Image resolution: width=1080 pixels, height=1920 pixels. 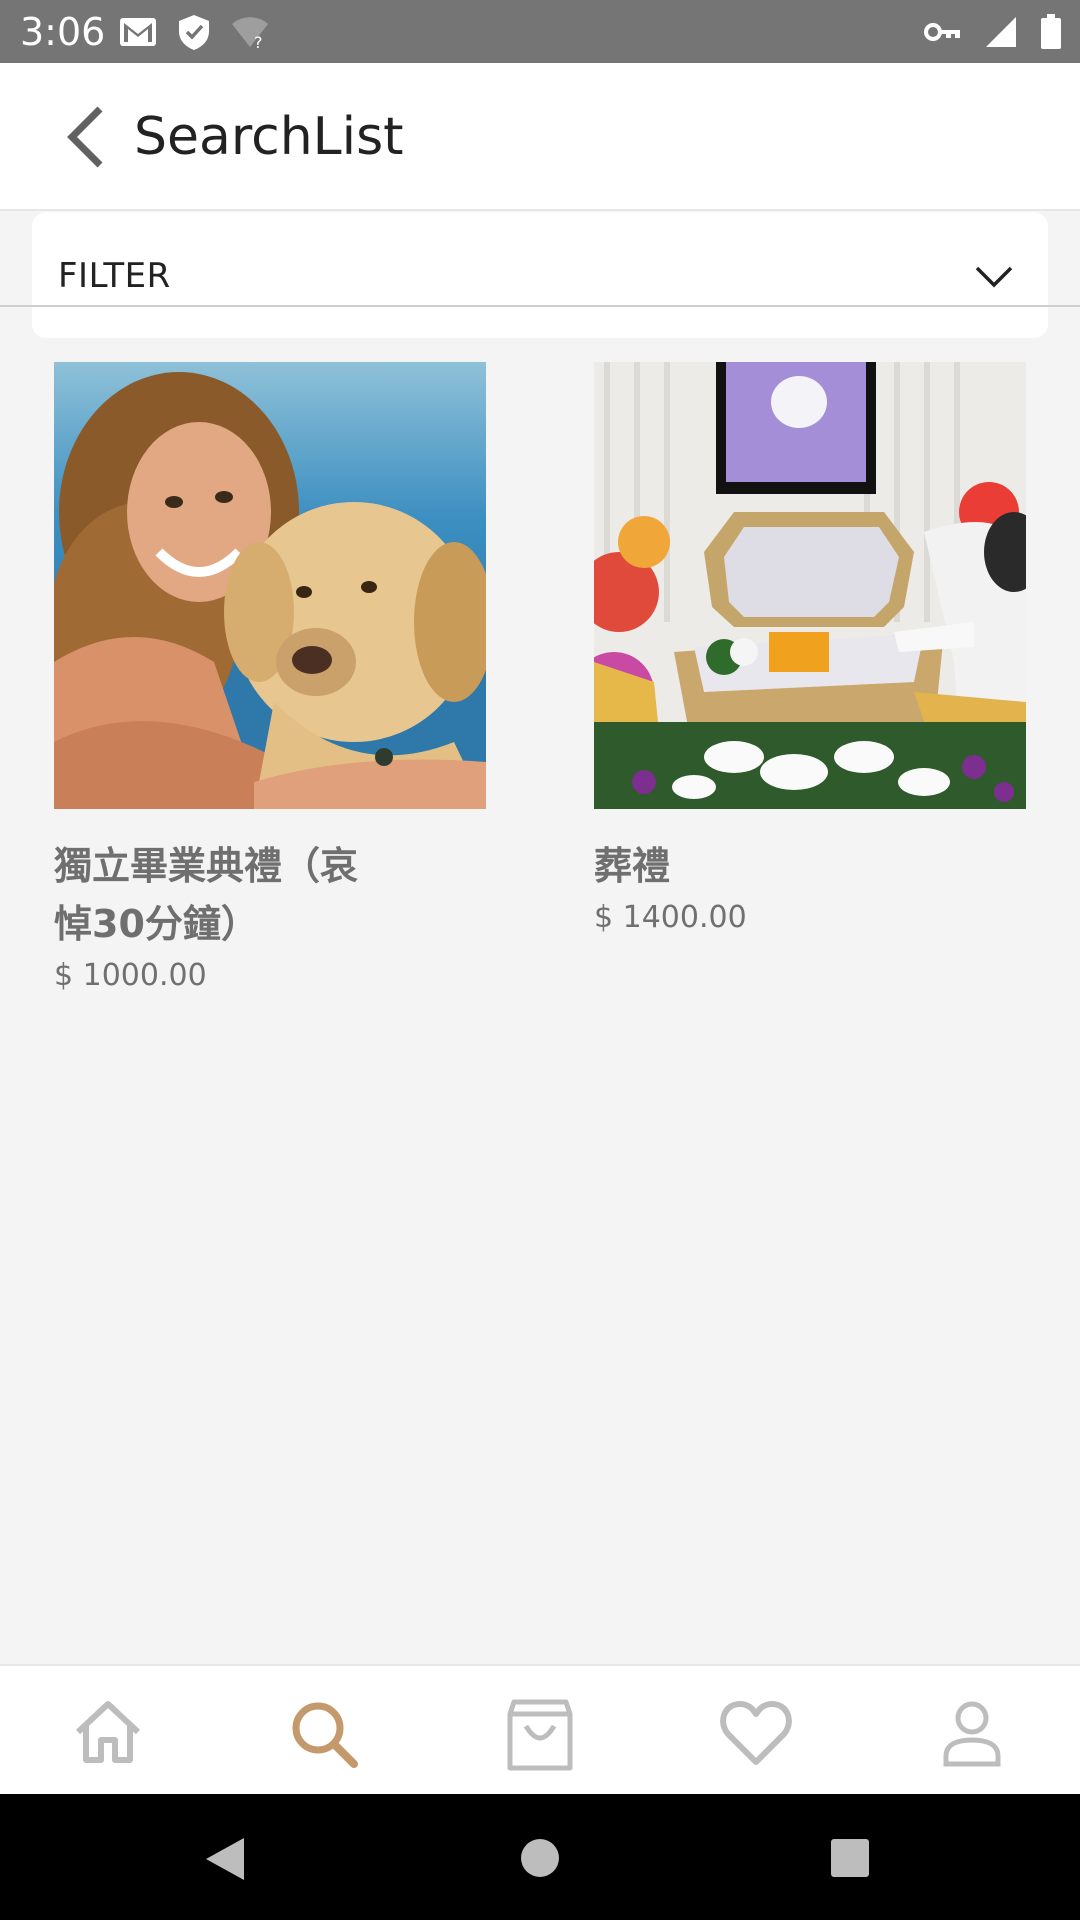 What do you see at coordinates (540, 137) in the screenshot?
I see `app-bar: SearchList` at bounding box center [540, 137].